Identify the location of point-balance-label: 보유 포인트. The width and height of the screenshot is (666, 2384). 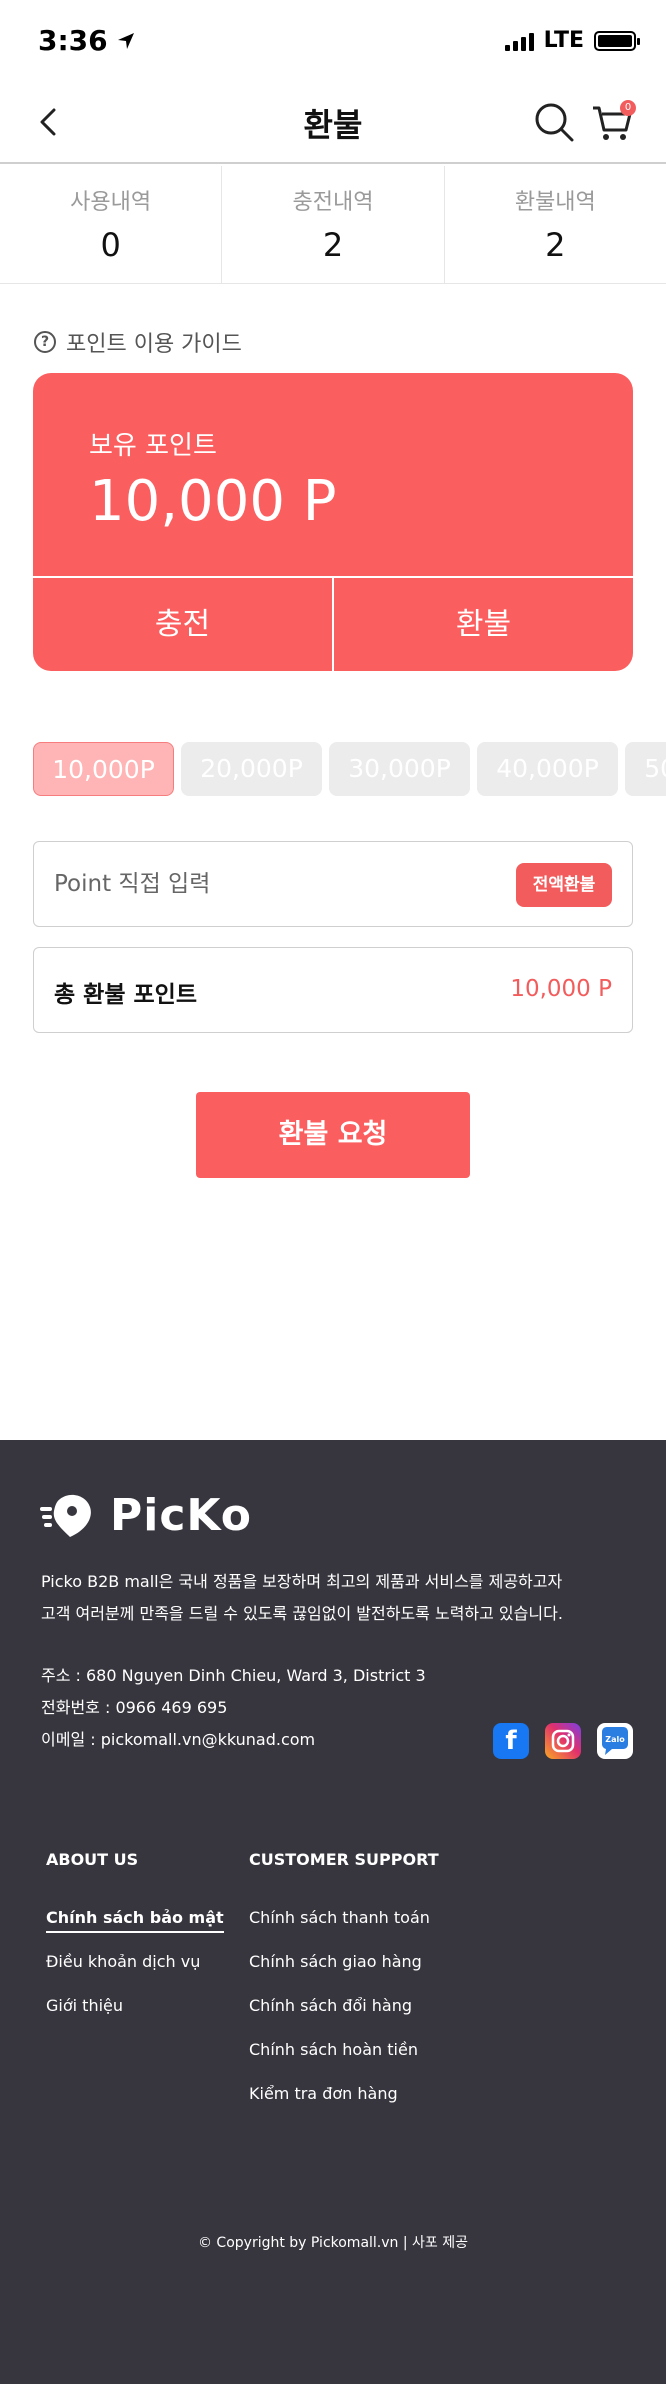
(153, 446).